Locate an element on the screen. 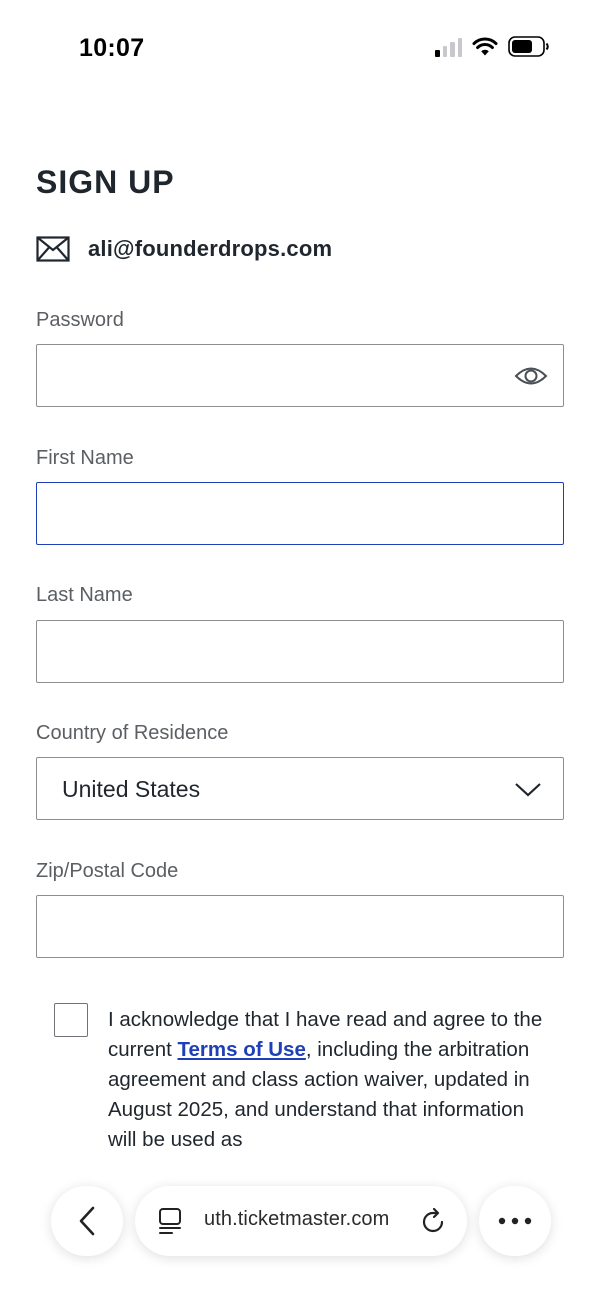 This screenshot has height=1308, width=602. reload-icon is located at coordinates (434, 1221).